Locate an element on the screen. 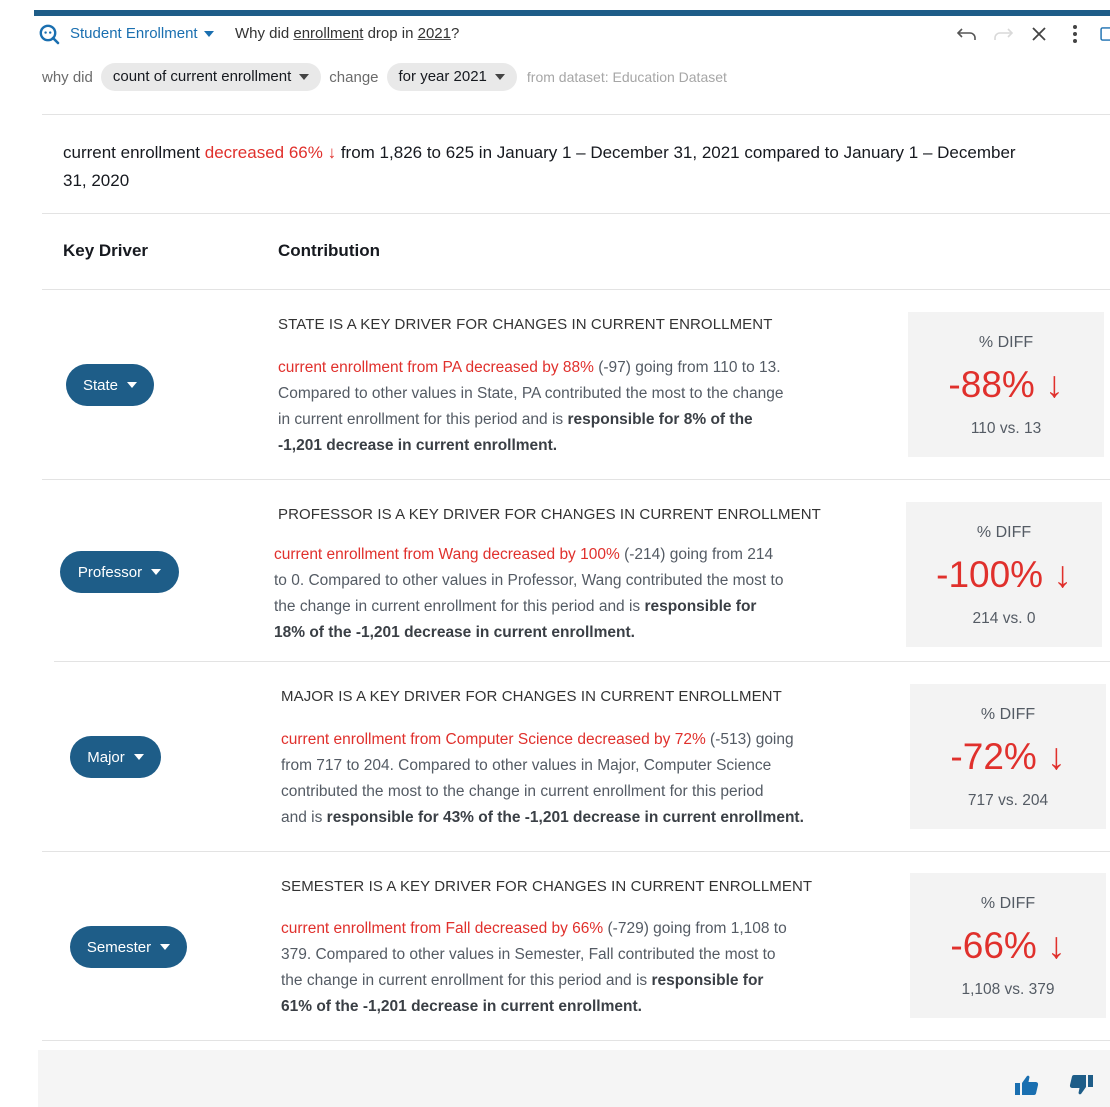 The width and height of the screenshot is (1110, 1107). driver-pill-state: State is located at coordinates (110, 385).